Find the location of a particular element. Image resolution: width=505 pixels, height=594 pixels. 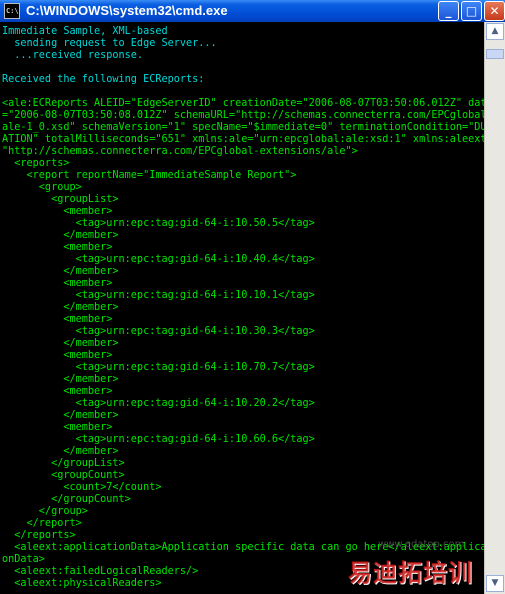

console-line: <tag>urn:epc:tag:gid-64-i:10.50.5</tag> is located at coordinates (158, 223).